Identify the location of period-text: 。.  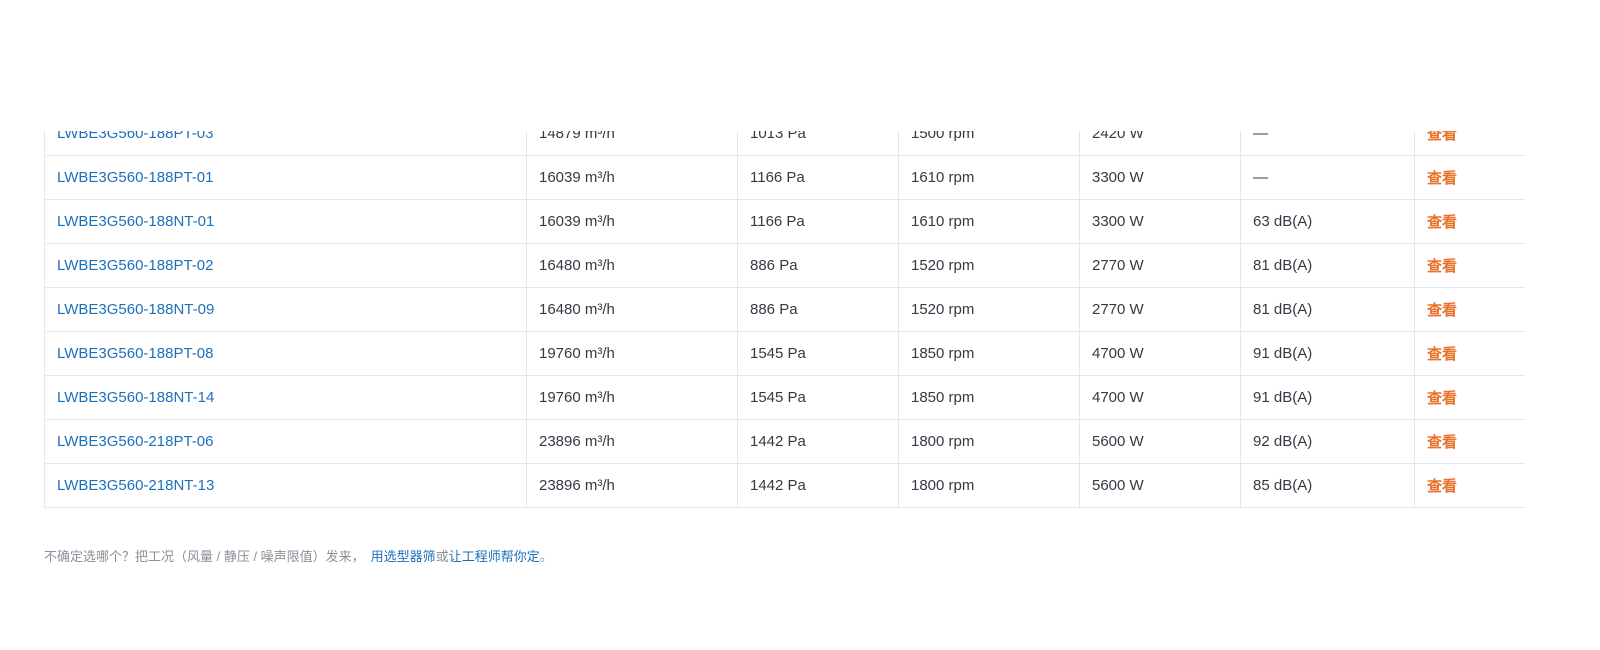
(546, 556).